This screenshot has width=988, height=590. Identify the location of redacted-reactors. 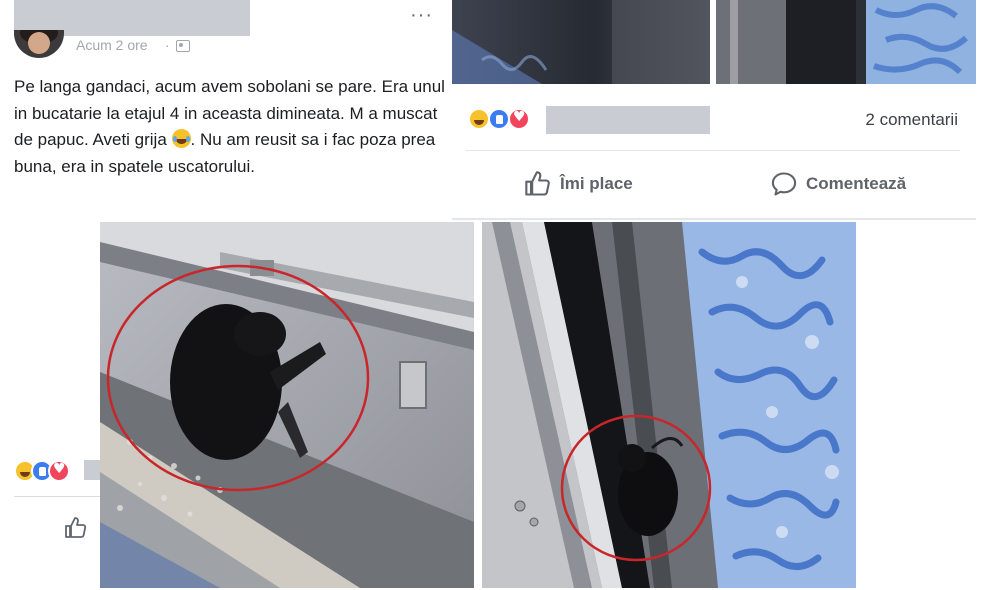
(628, 120).